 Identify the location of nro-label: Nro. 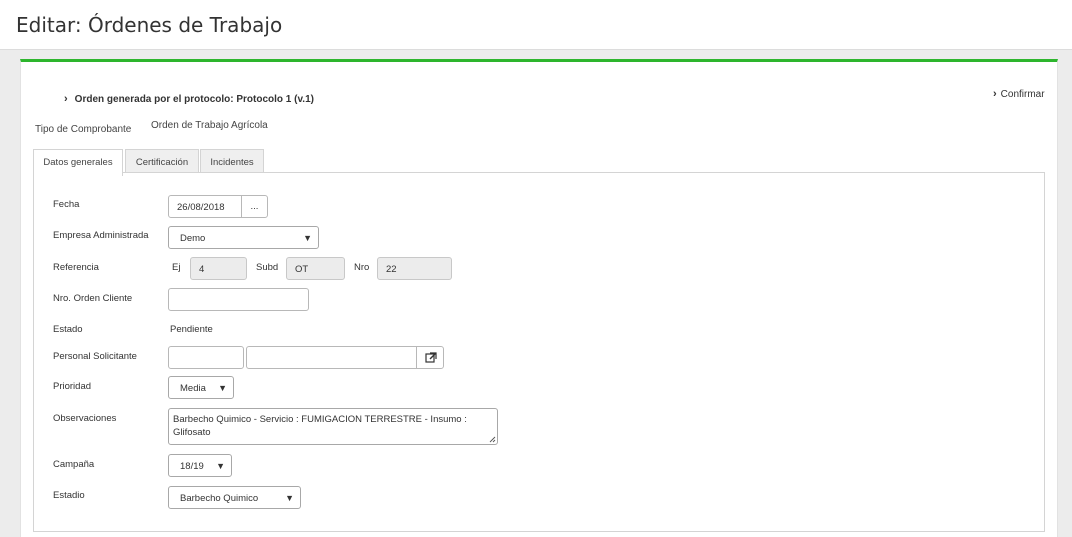
(362, 267).